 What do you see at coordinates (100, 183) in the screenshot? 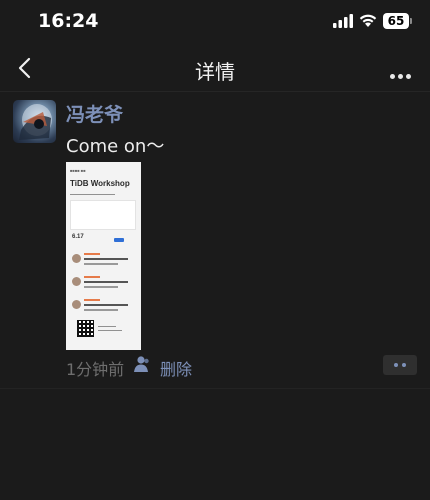
I see `image-title: TiDB Workshop` at bounding box center [100, 183].